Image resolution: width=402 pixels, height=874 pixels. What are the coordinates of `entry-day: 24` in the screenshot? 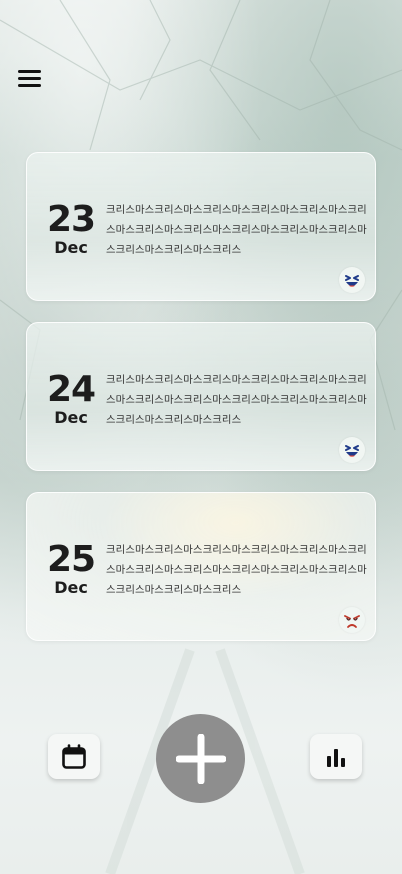 It's located at (71, 389).